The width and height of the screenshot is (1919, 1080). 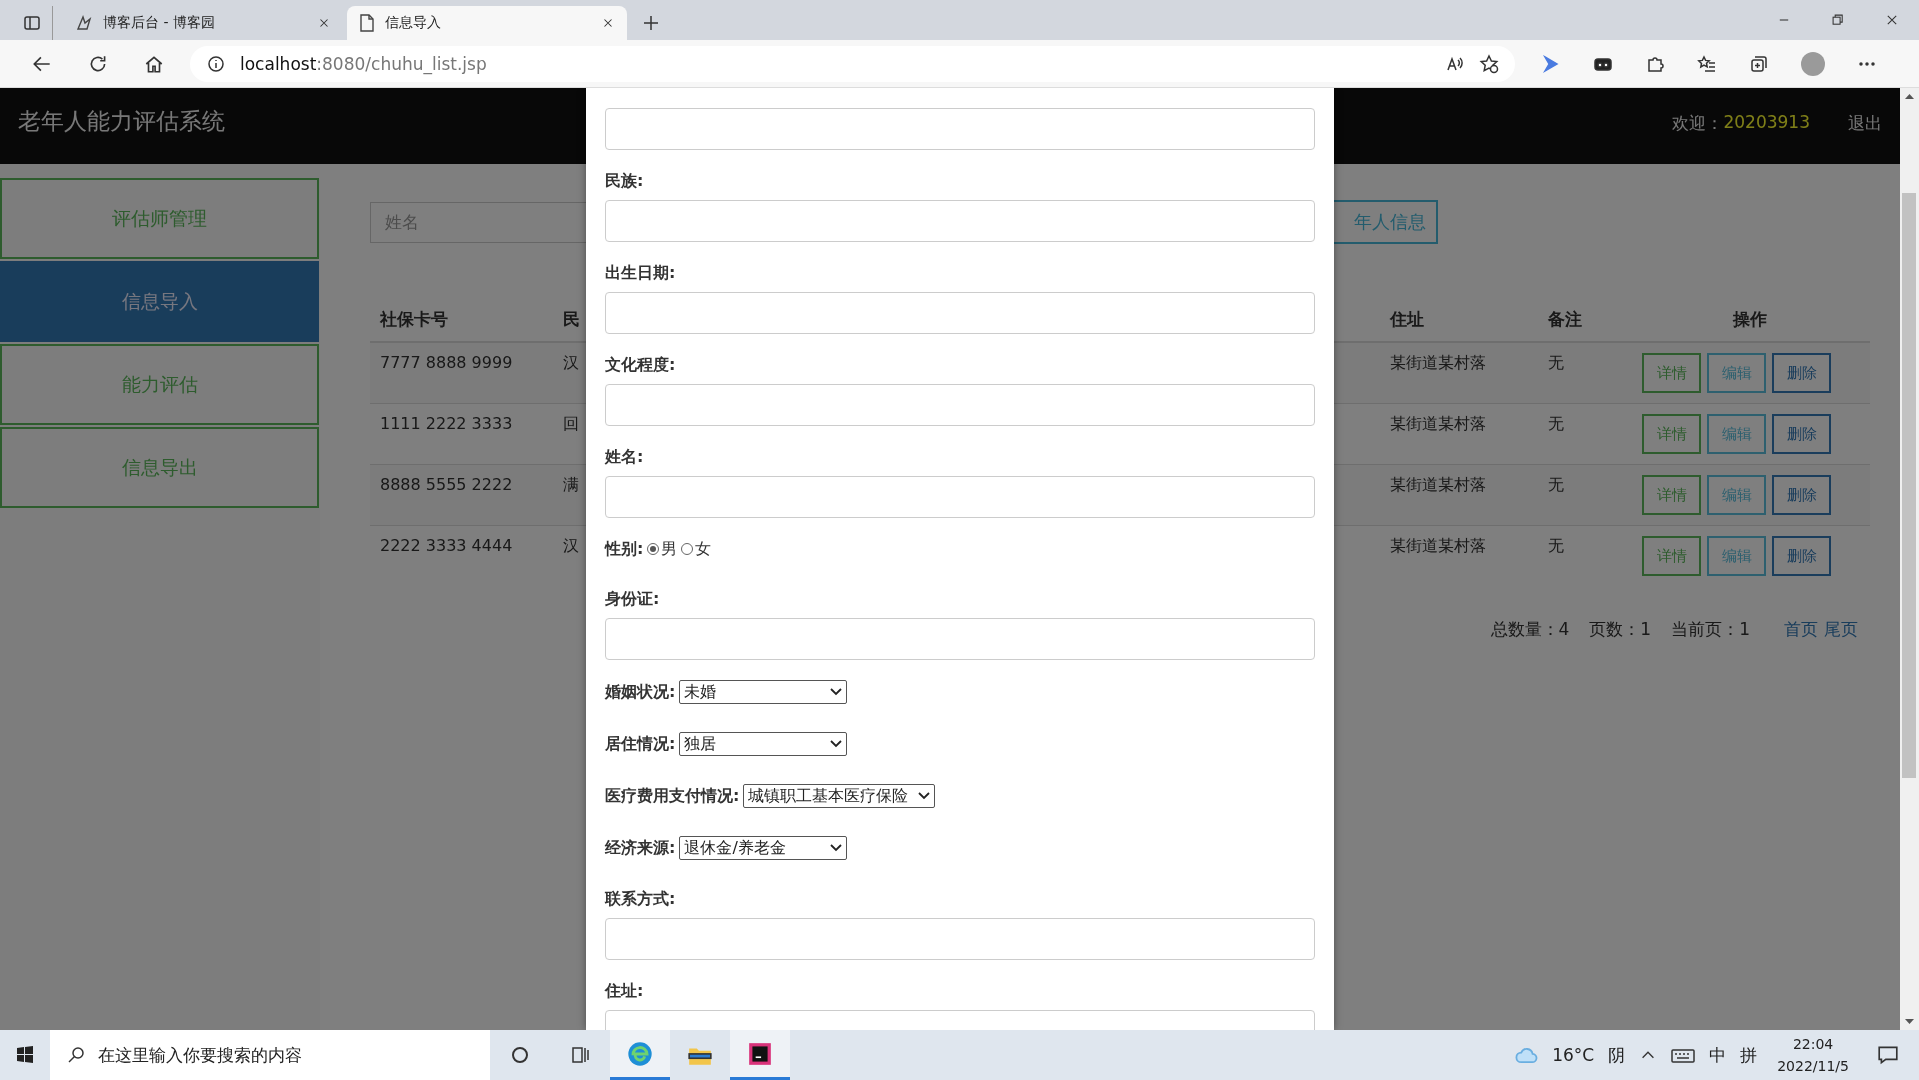 I want to click on current-page: 当前页：1, so click(x=1710, y=629).